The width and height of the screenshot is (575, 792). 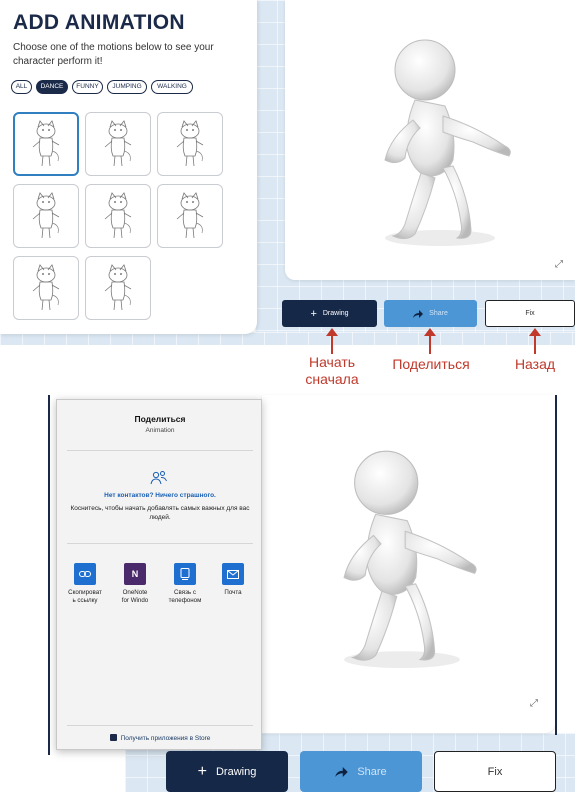 What do you see at coordinates (160, 495) in the screenshot?
I see `no-contacts-title: Нет контактов? Ничего страшного.` at bounding box center [160, 495].